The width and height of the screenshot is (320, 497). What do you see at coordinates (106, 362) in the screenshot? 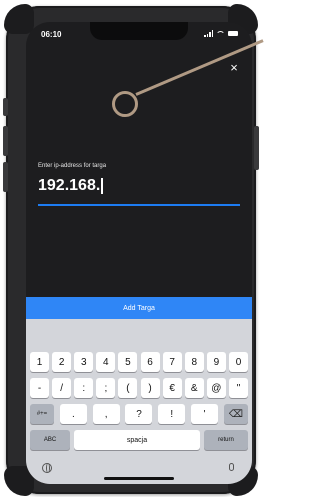
I see `key-4: 4` at bounding box center [106, 362].